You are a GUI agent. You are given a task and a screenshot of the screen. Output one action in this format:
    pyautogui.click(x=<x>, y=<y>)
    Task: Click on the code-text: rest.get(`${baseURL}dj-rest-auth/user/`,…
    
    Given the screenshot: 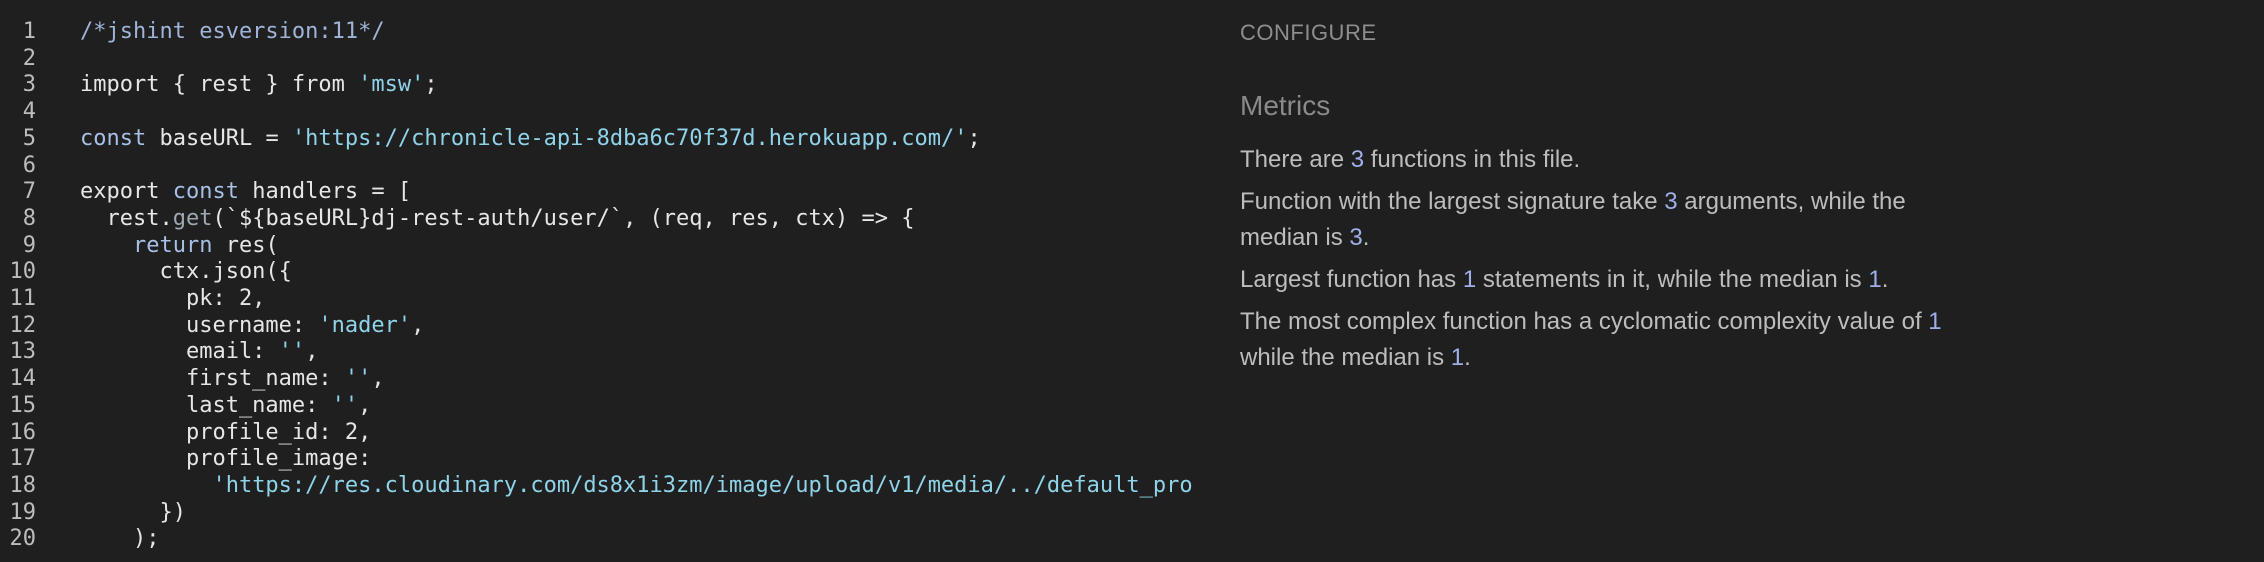 What is the action you would take?
    pyautogui.click(x=497, y=218)
    